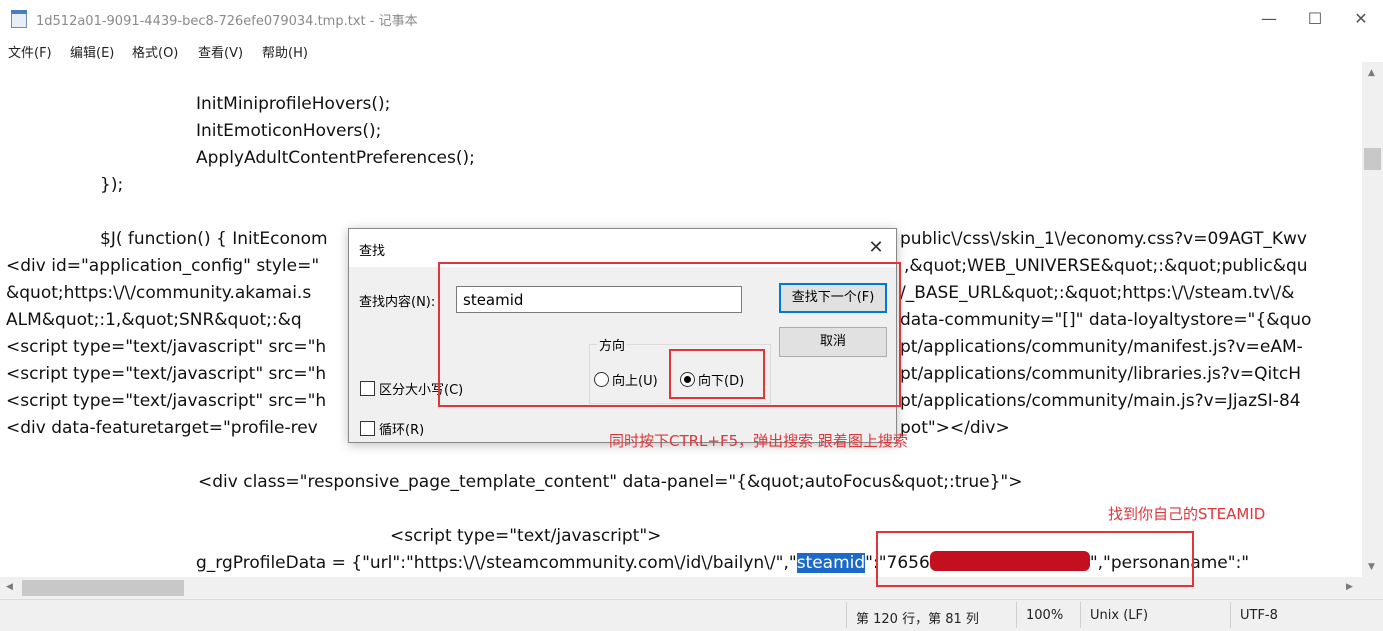 The width and height of the screenshot is (1383, 631). What do you see at coordinates (154, 320) in the screenshot?
I see `code-line: ALM&quot;:1,&quot;SNR&quot;:&q` at bounding box center [154, 320].